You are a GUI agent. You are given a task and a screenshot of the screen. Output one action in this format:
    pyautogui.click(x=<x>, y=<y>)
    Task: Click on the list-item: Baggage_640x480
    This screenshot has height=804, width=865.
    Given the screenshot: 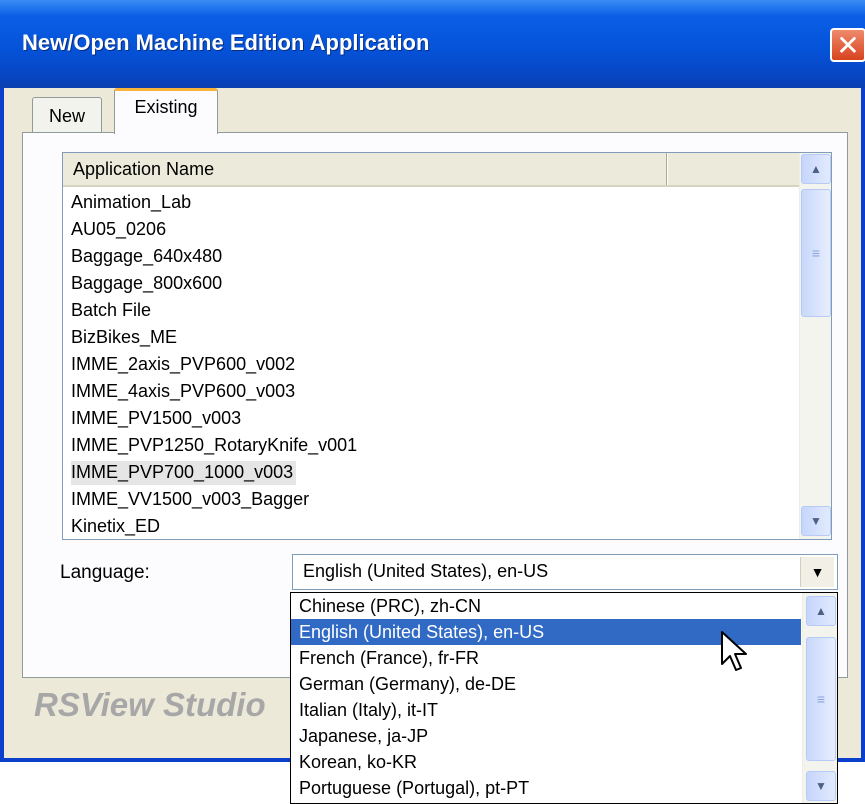 What is the action you would take?
    pyautogui.click(x=431, y=256)
    